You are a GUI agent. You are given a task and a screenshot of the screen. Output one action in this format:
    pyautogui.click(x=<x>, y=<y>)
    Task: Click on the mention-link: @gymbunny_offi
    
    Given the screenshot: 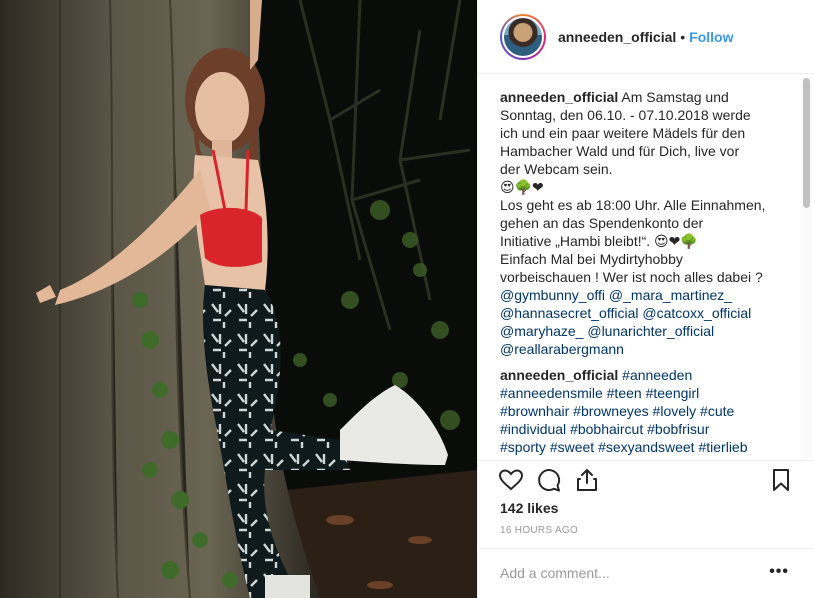 What is the action you would take?
    pyautogui.click(x=552, y=295)
    